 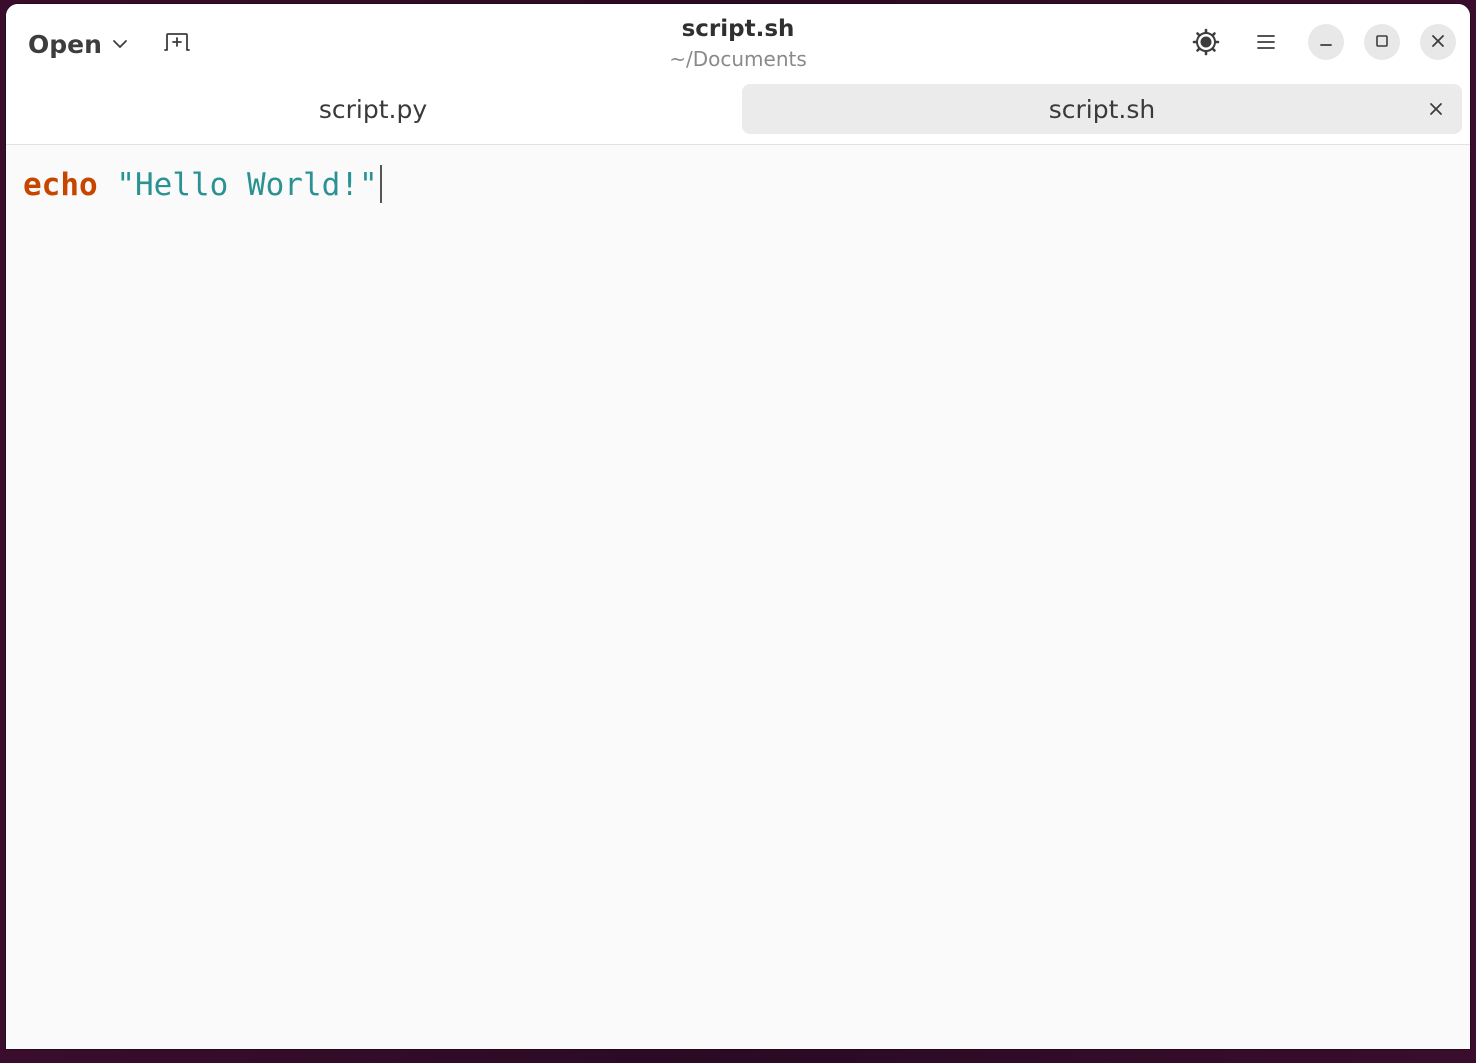 I want to click on new-tab-icon, so click(x=177, y=44).